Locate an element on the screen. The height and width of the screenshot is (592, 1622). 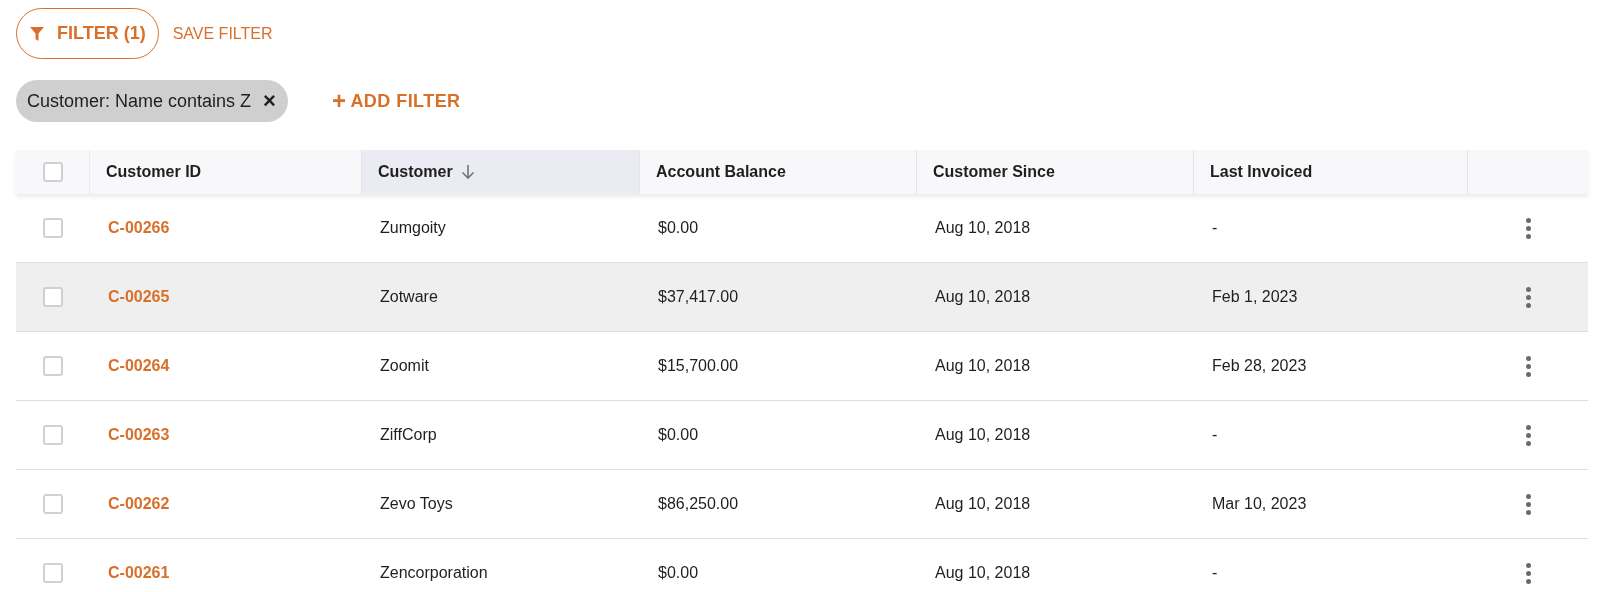
column-header: Customer Since is located at coordinates (1055, 172).